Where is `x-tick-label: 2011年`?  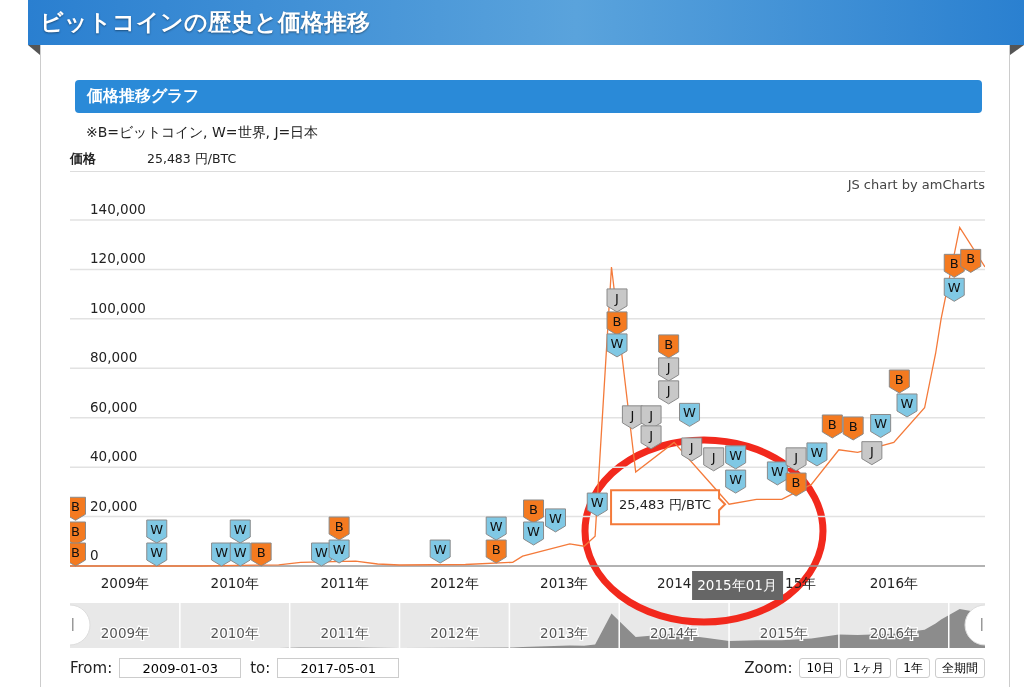
x-tick-label: 2011年 is located at coordinates (344, 583).